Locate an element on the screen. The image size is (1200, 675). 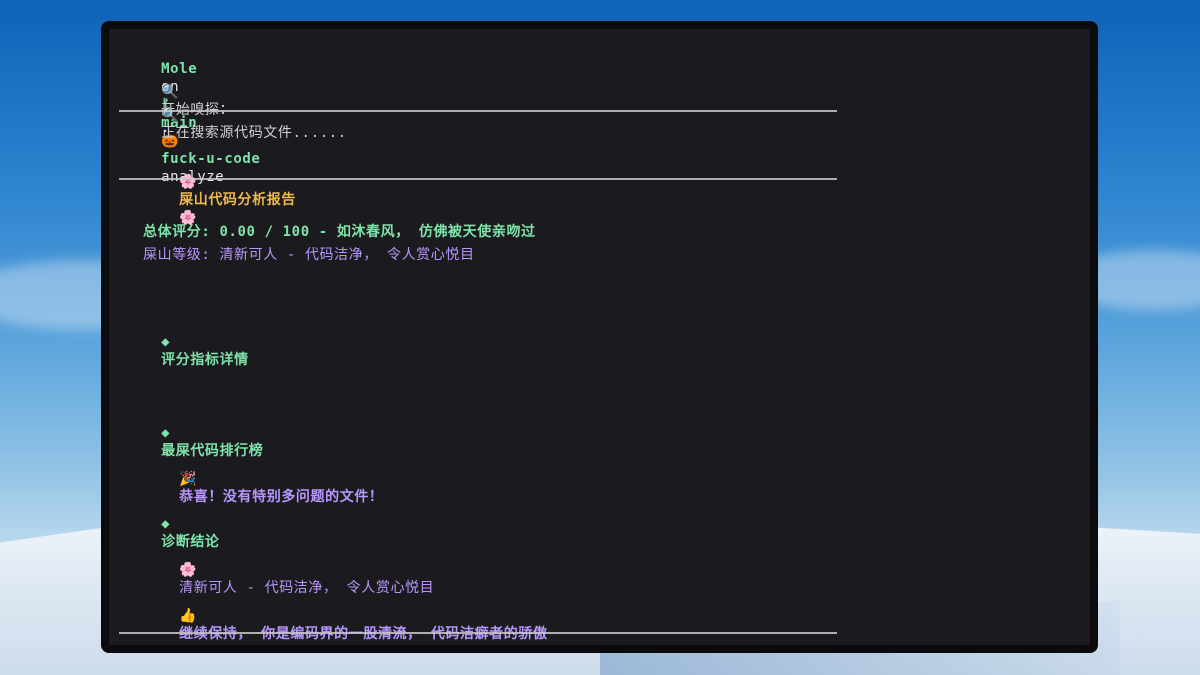
thumbs-up-icon: 👍 is located at coordinates (188, 616).